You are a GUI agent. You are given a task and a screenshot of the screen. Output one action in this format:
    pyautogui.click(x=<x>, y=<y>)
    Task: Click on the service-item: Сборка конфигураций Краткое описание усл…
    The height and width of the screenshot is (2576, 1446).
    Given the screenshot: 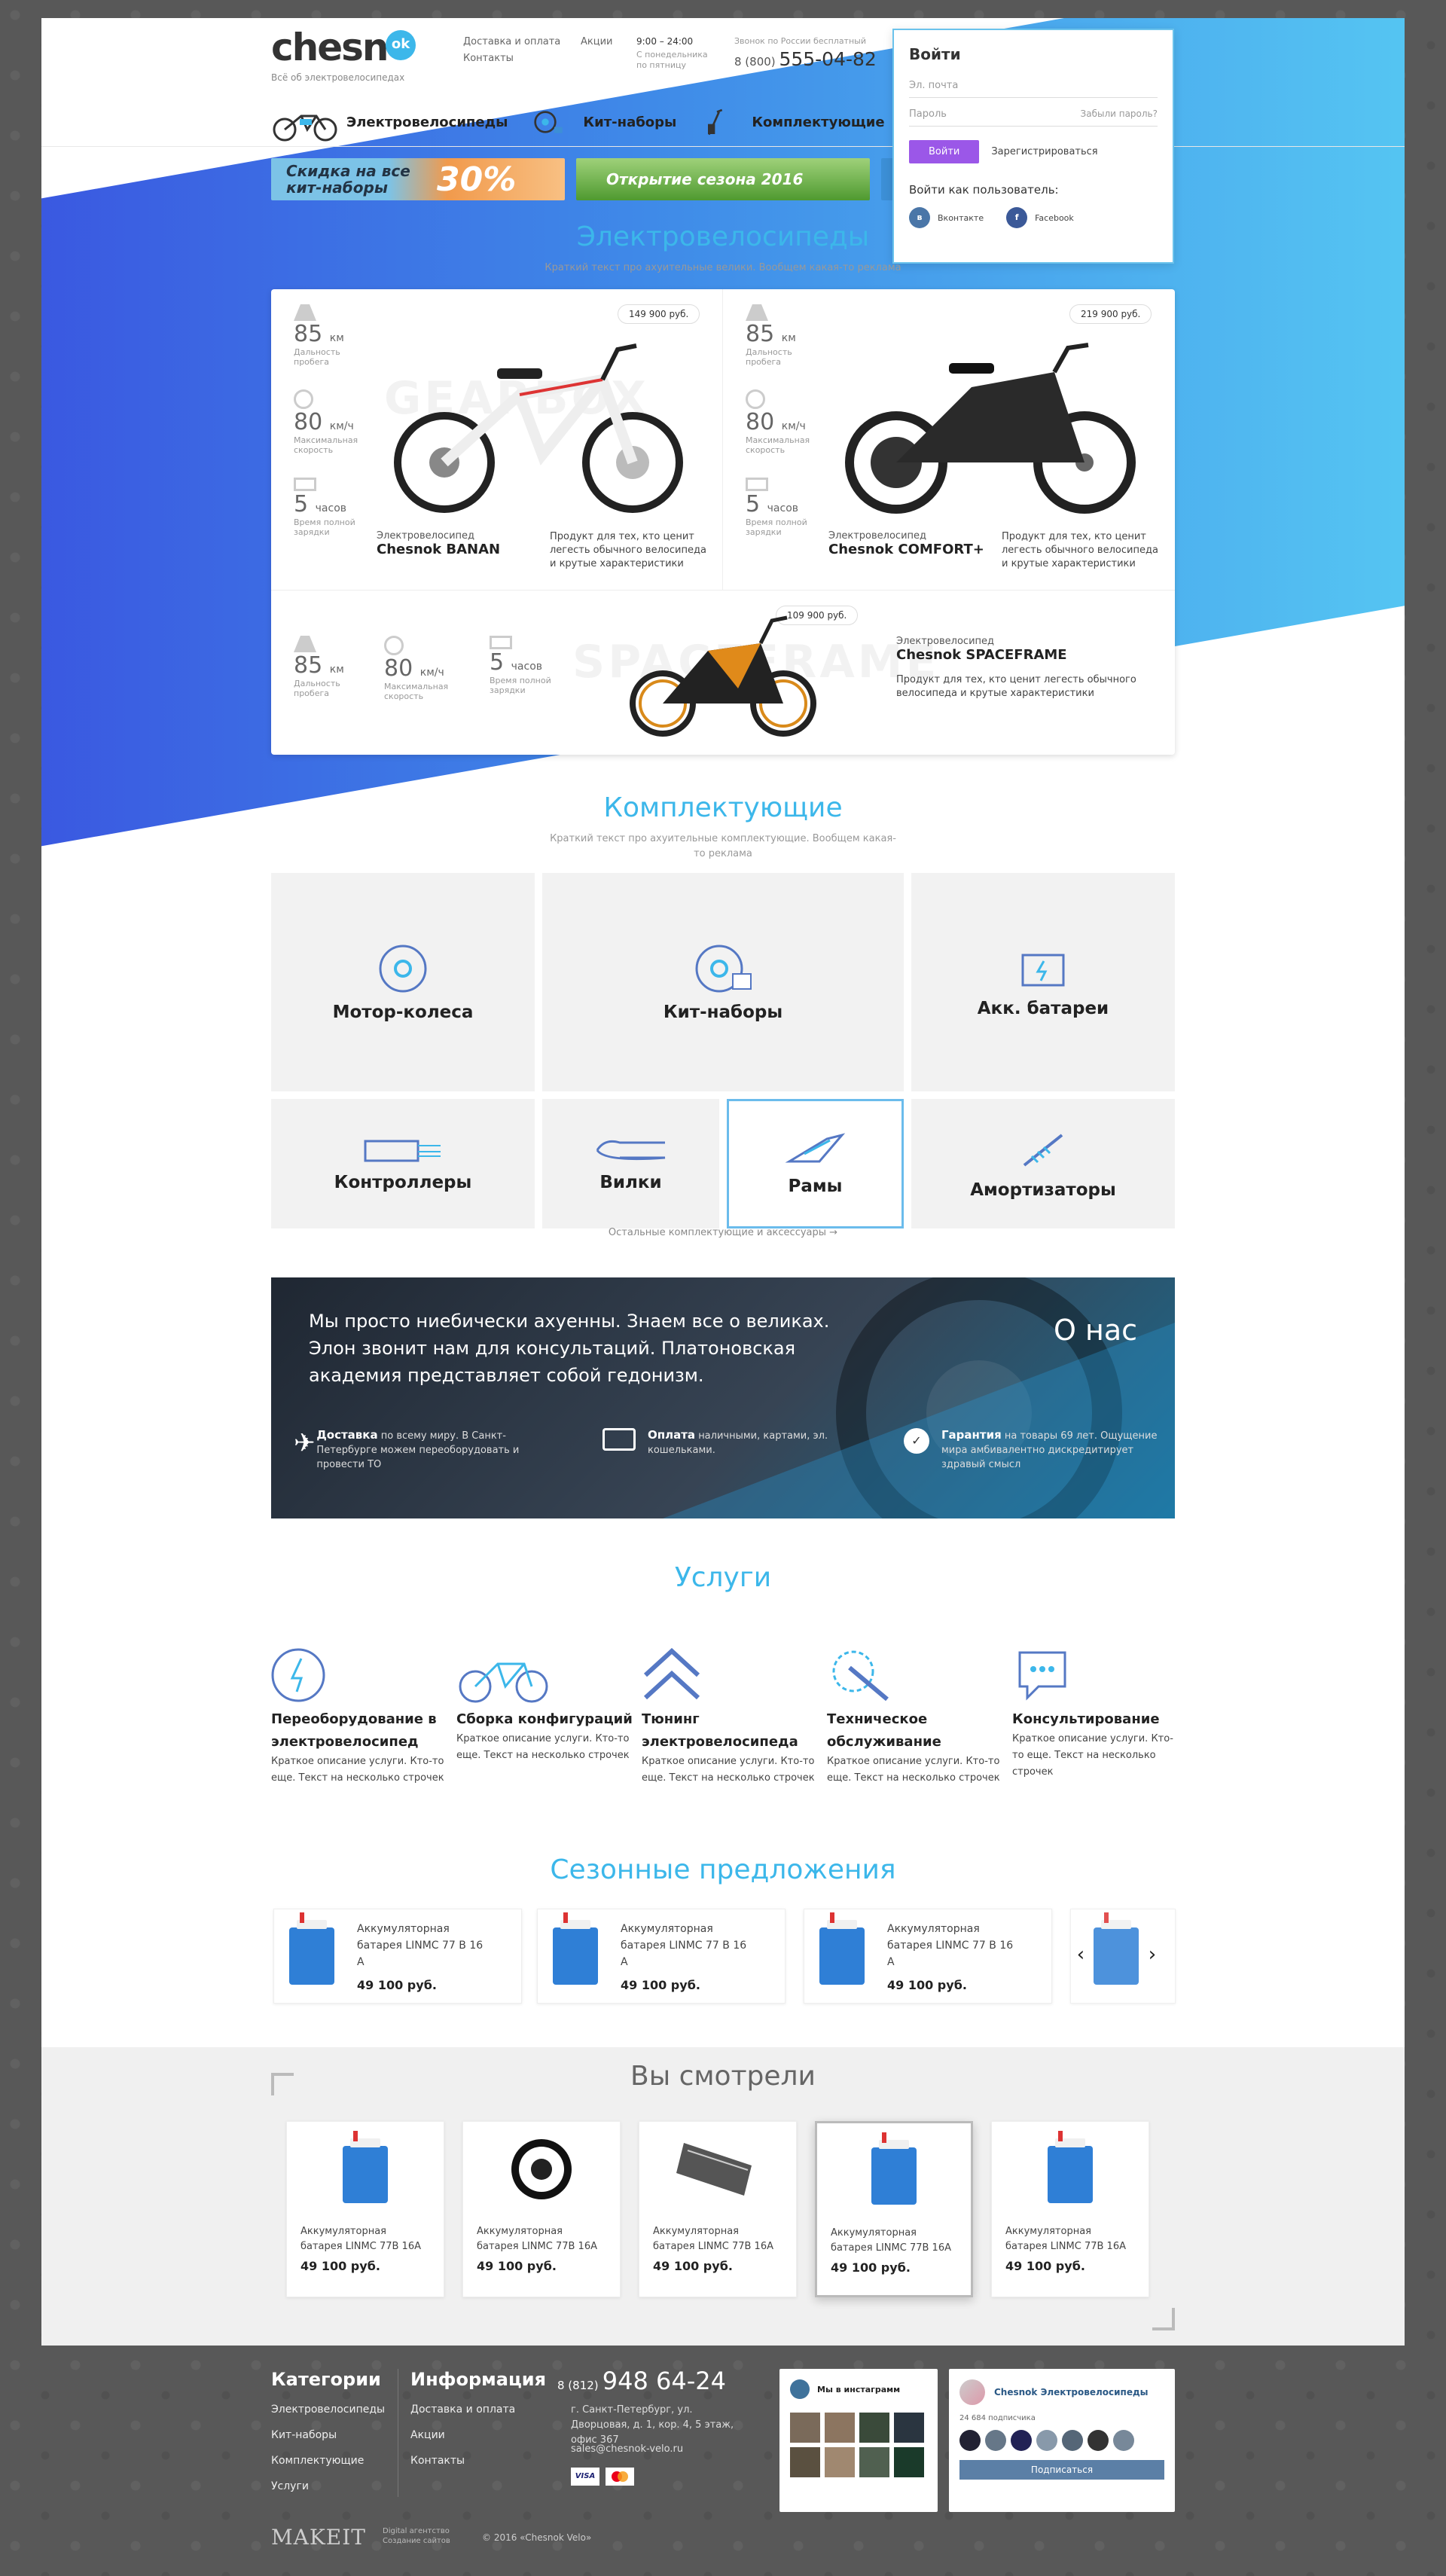 What is the action you would take?
    pyautogui.click(x=549, y=1716)
    